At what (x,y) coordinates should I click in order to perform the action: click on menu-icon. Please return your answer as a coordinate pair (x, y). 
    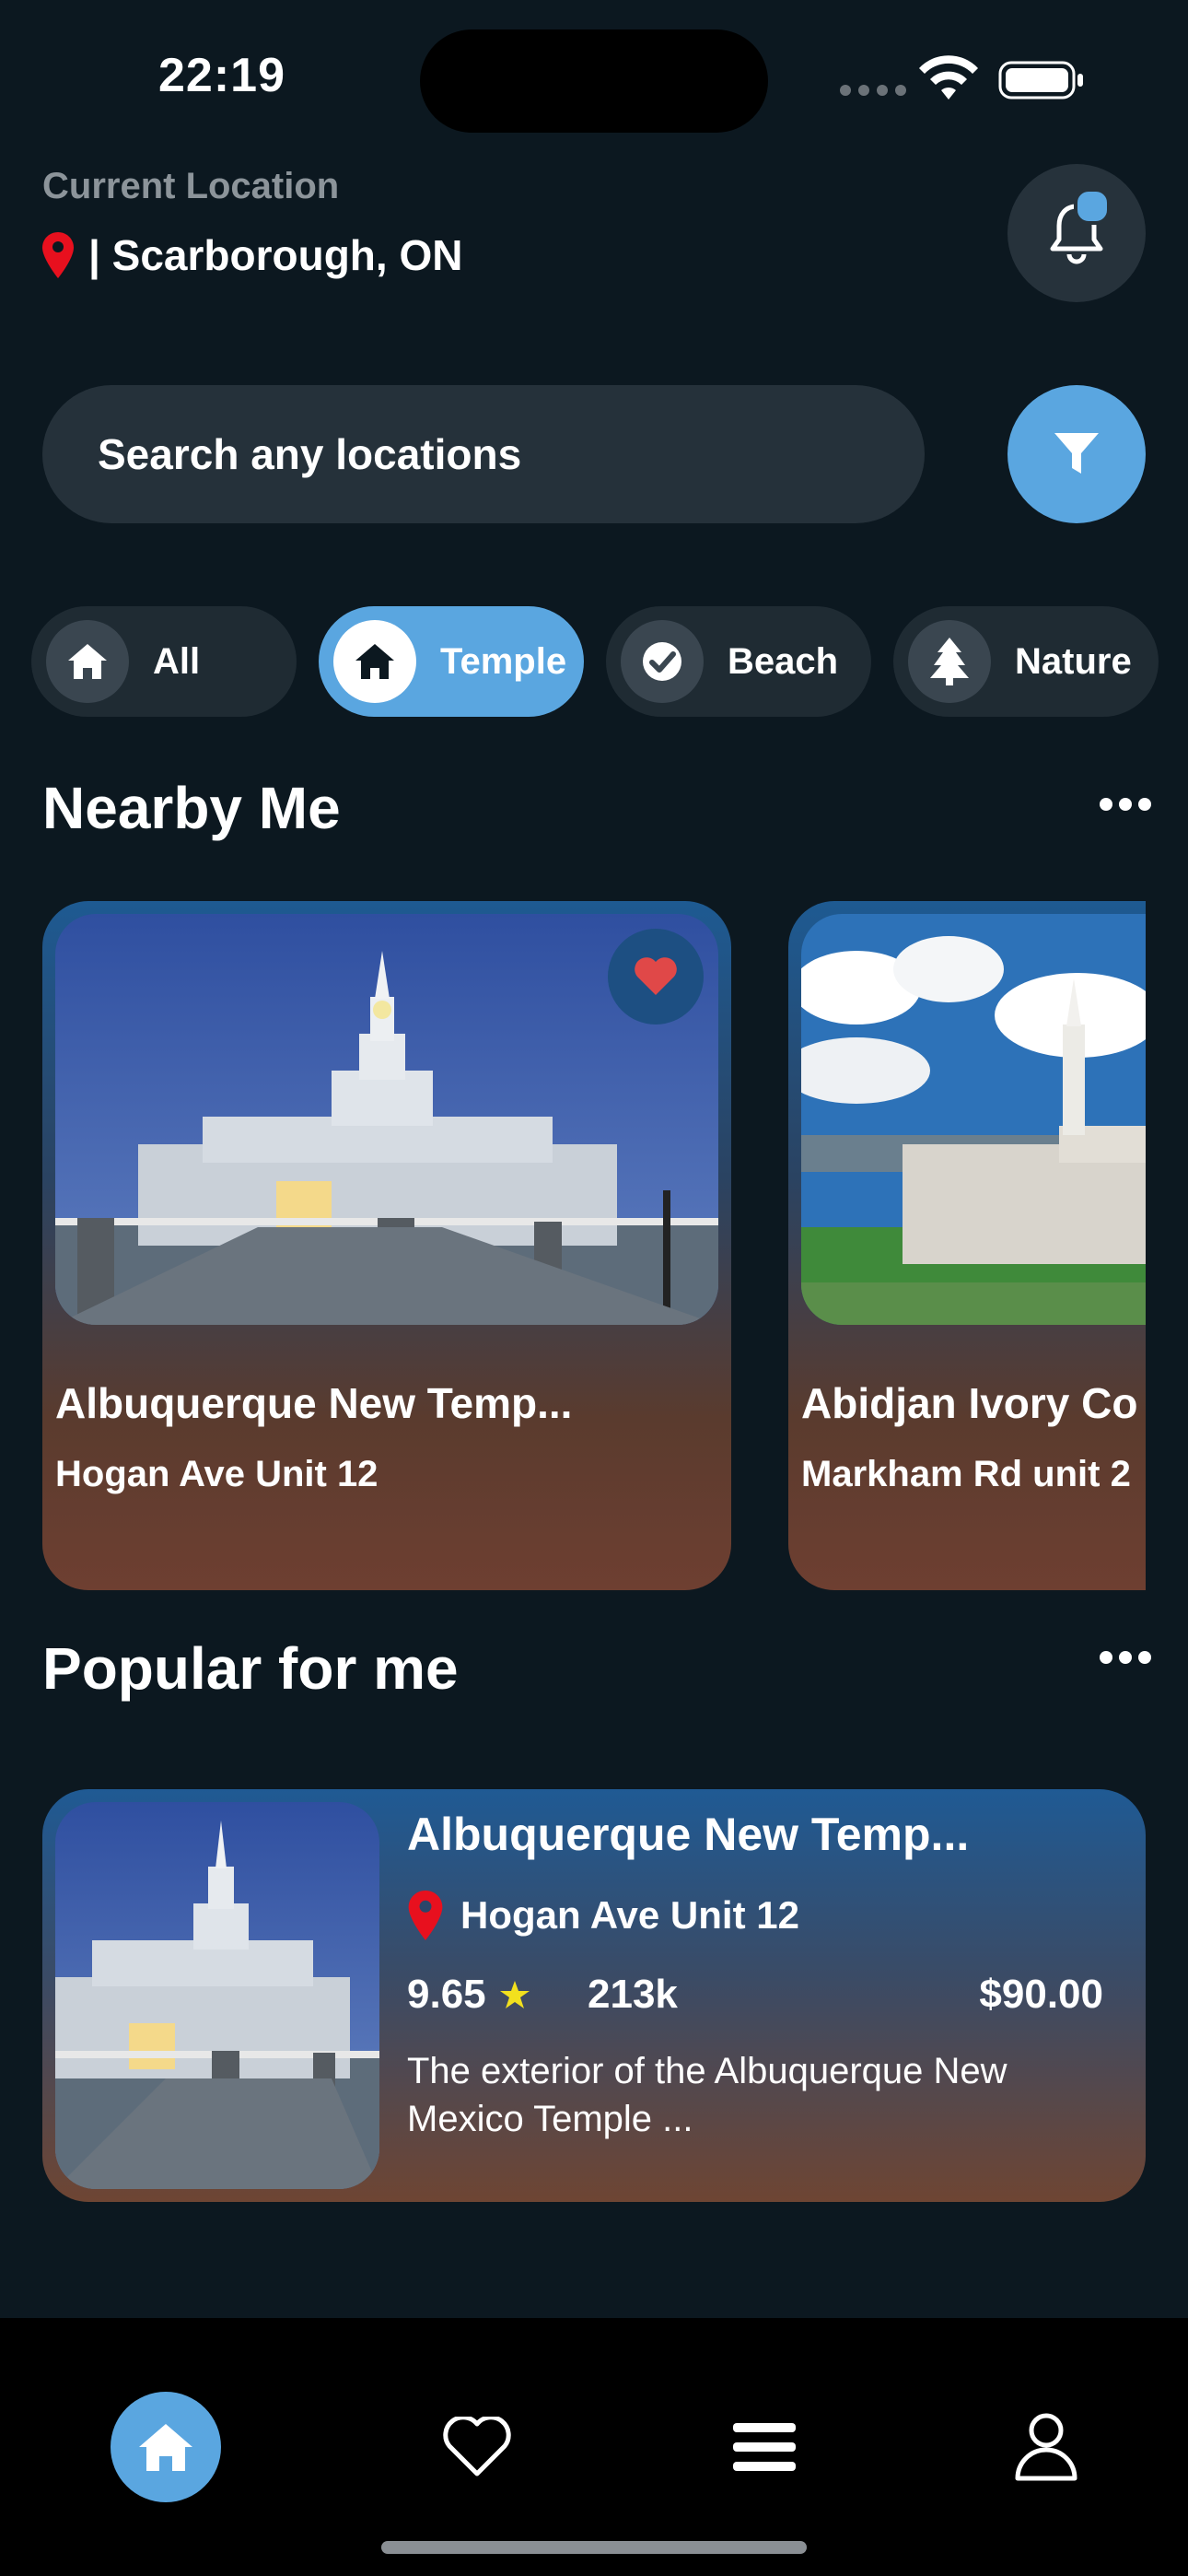
    Looking at the image, I should click on (764, 2447).